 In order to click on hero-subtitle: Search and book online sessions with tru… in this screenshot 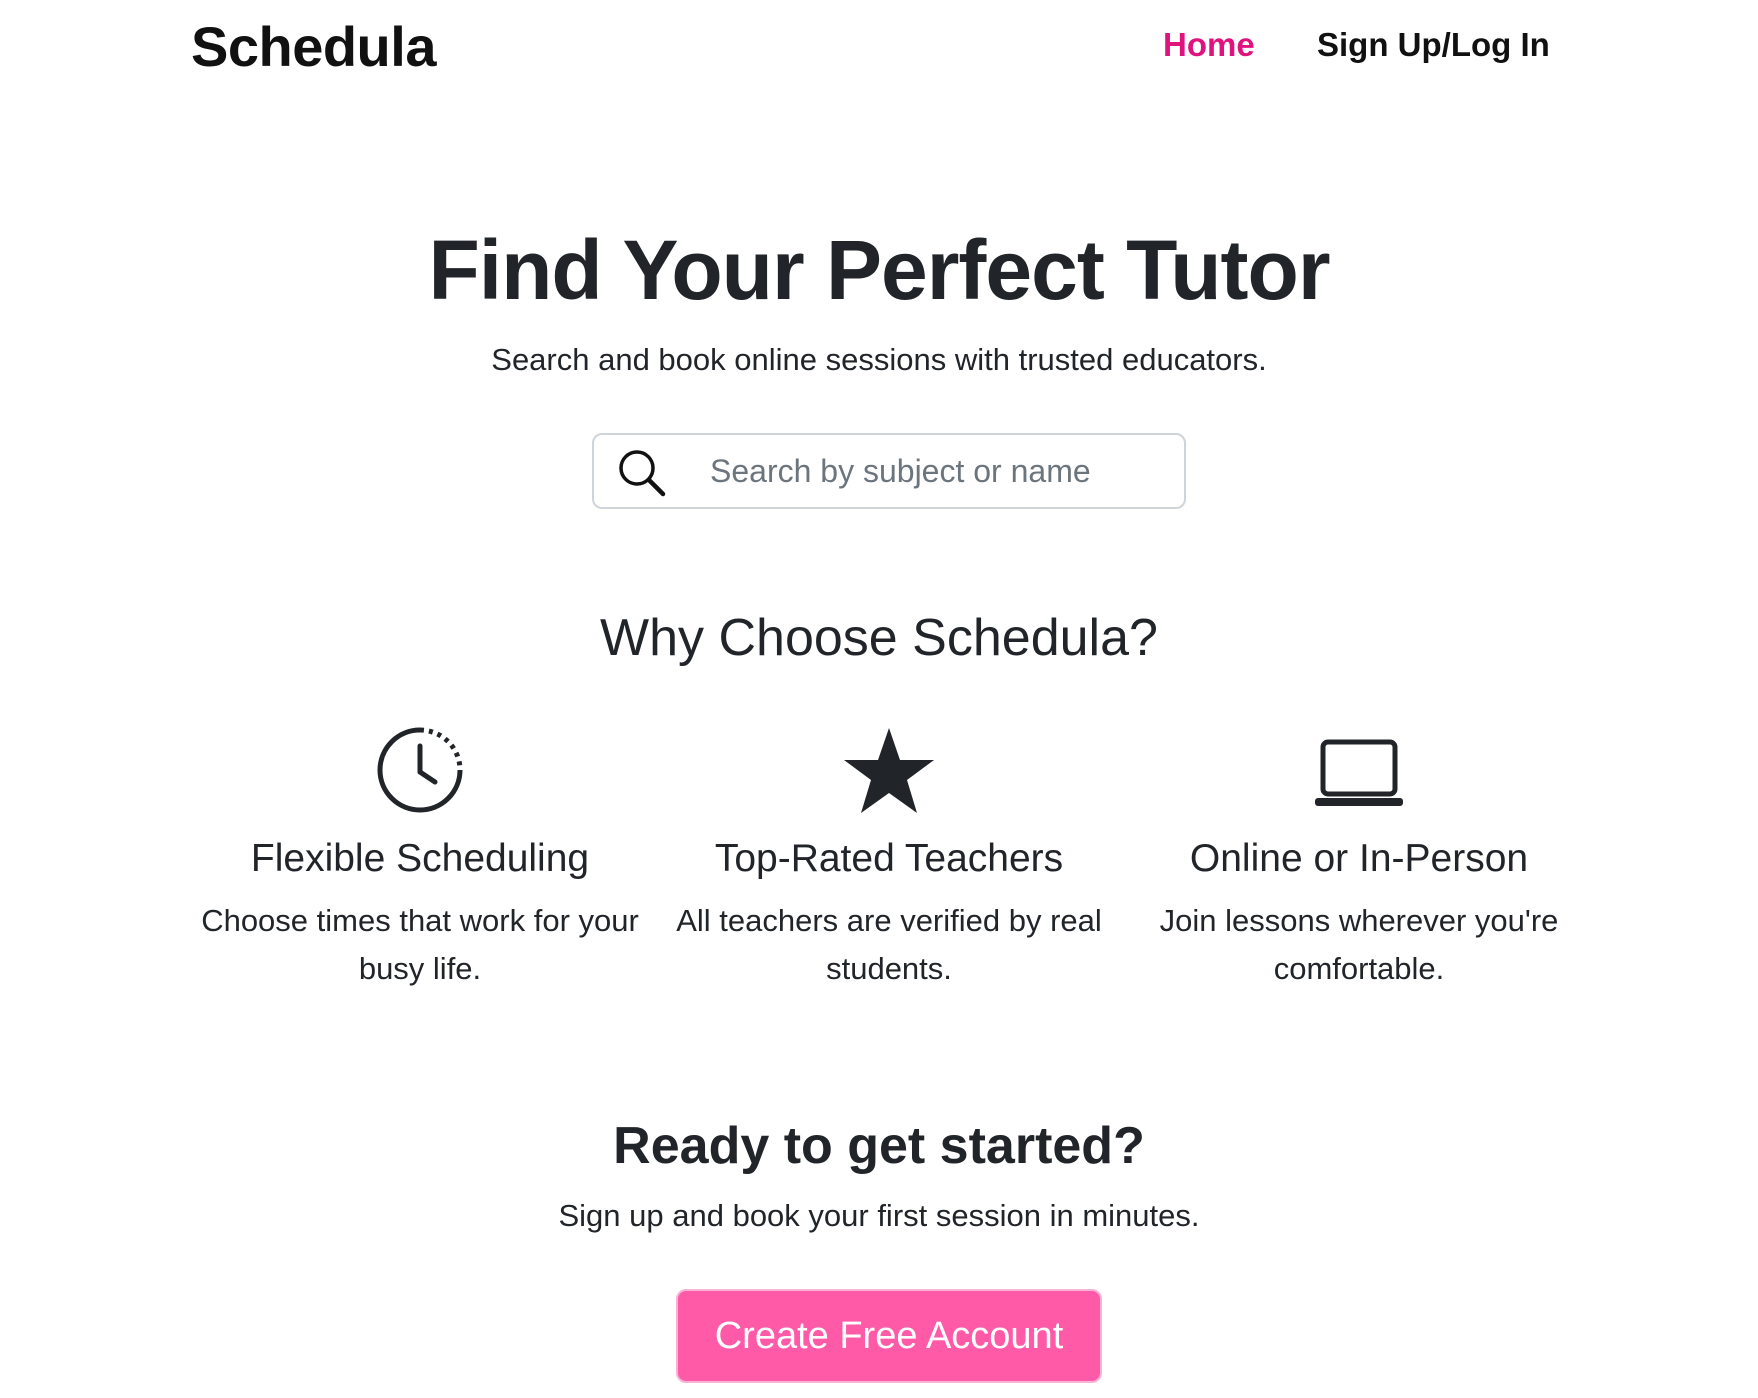, I will do `click(879, 359)`.